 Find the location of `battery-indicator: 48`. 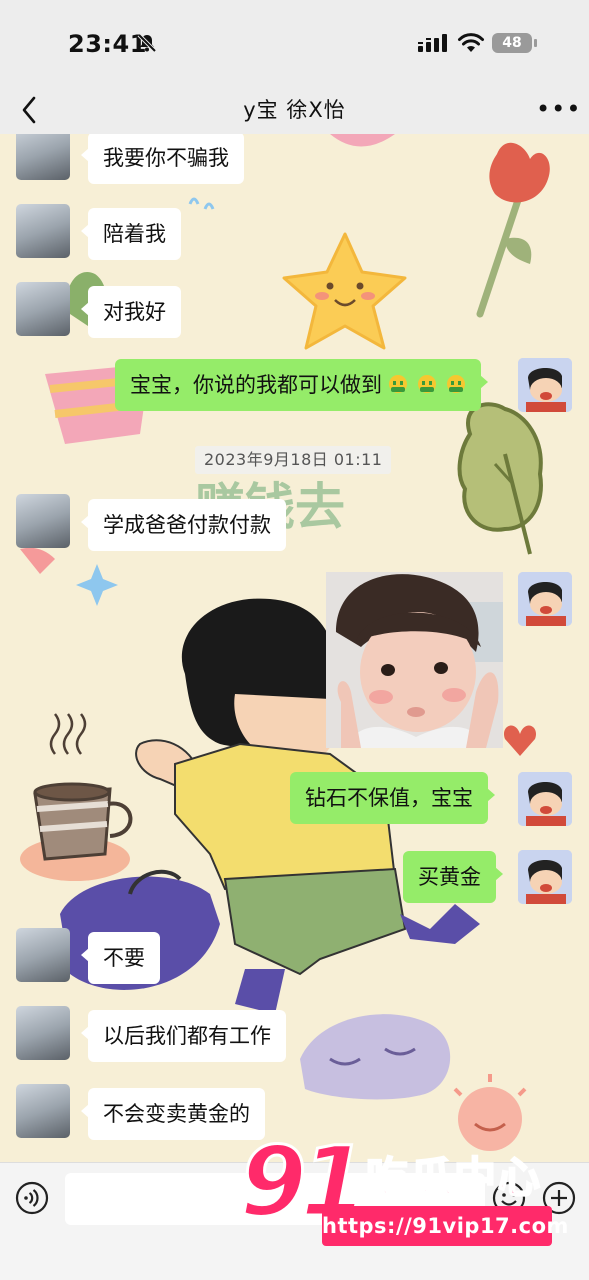

battery-indicator: 48 is located at coordinates (514, 43).